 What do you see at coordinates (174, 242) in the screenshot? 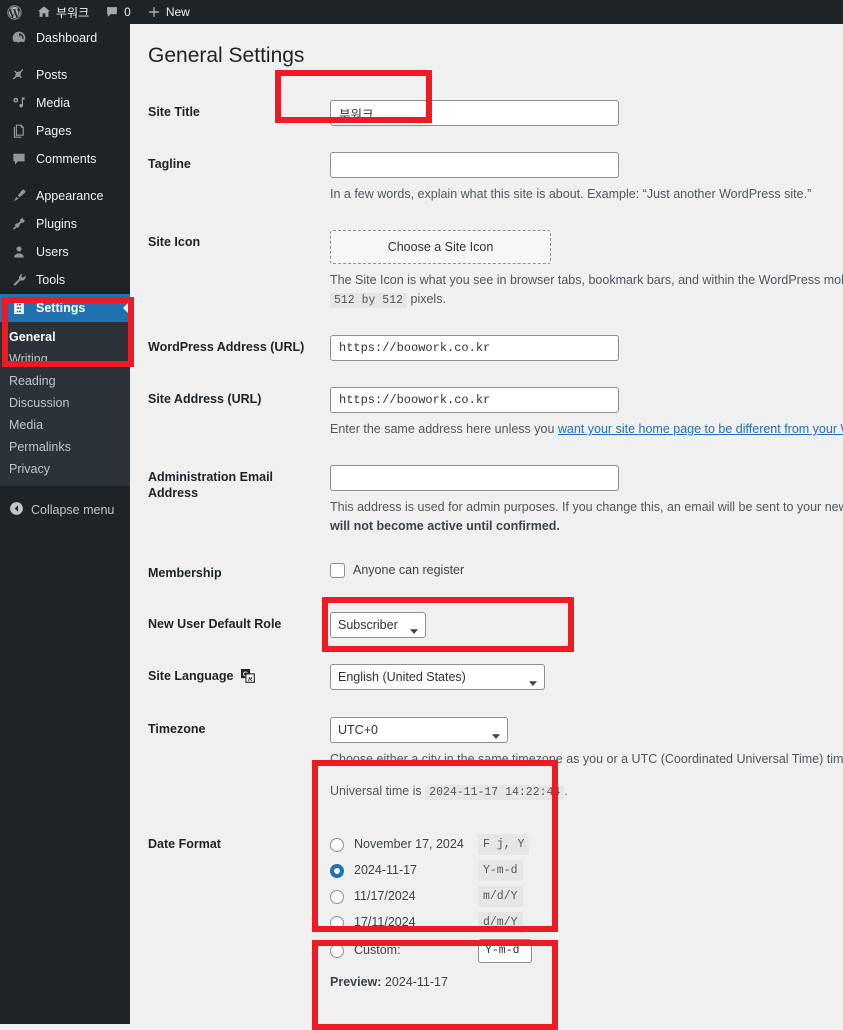
I see `site-icon-label: Site Icon` at bounding box center [174, 242].